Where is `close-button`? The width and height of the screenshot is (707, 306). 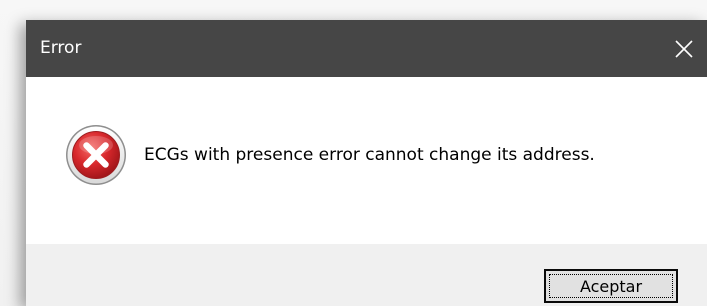 close-button is located at coordinates (684, 48).